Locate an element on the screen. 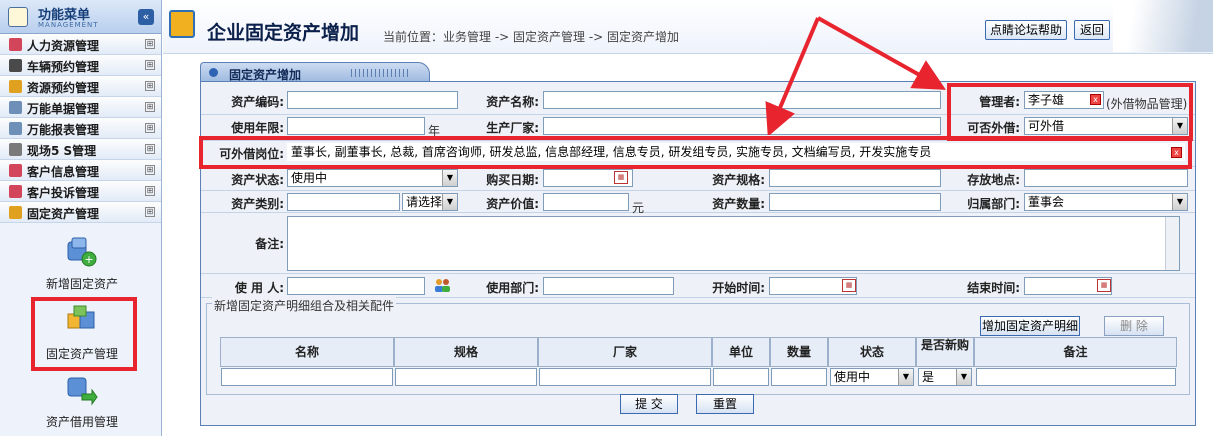 The width and height of the screenshot is (1213, 436). subitem-add-asset: 新增固定资产 is located at coordinates (82, 283).